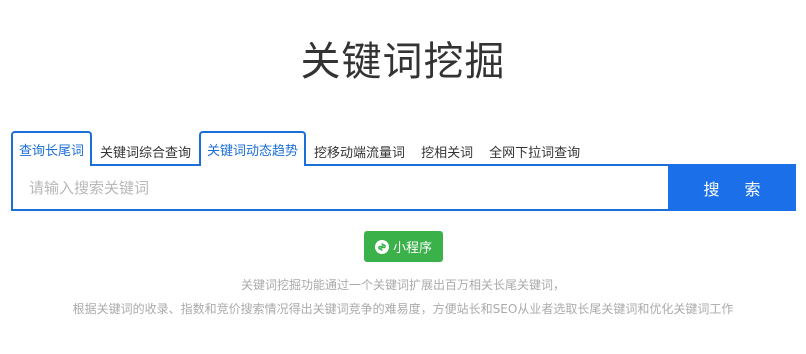 This screenshot has width=806, height=354. Describe the element at coordinates (732, 187) in the screenshot. I see `search-button: 搜 索` at that location.